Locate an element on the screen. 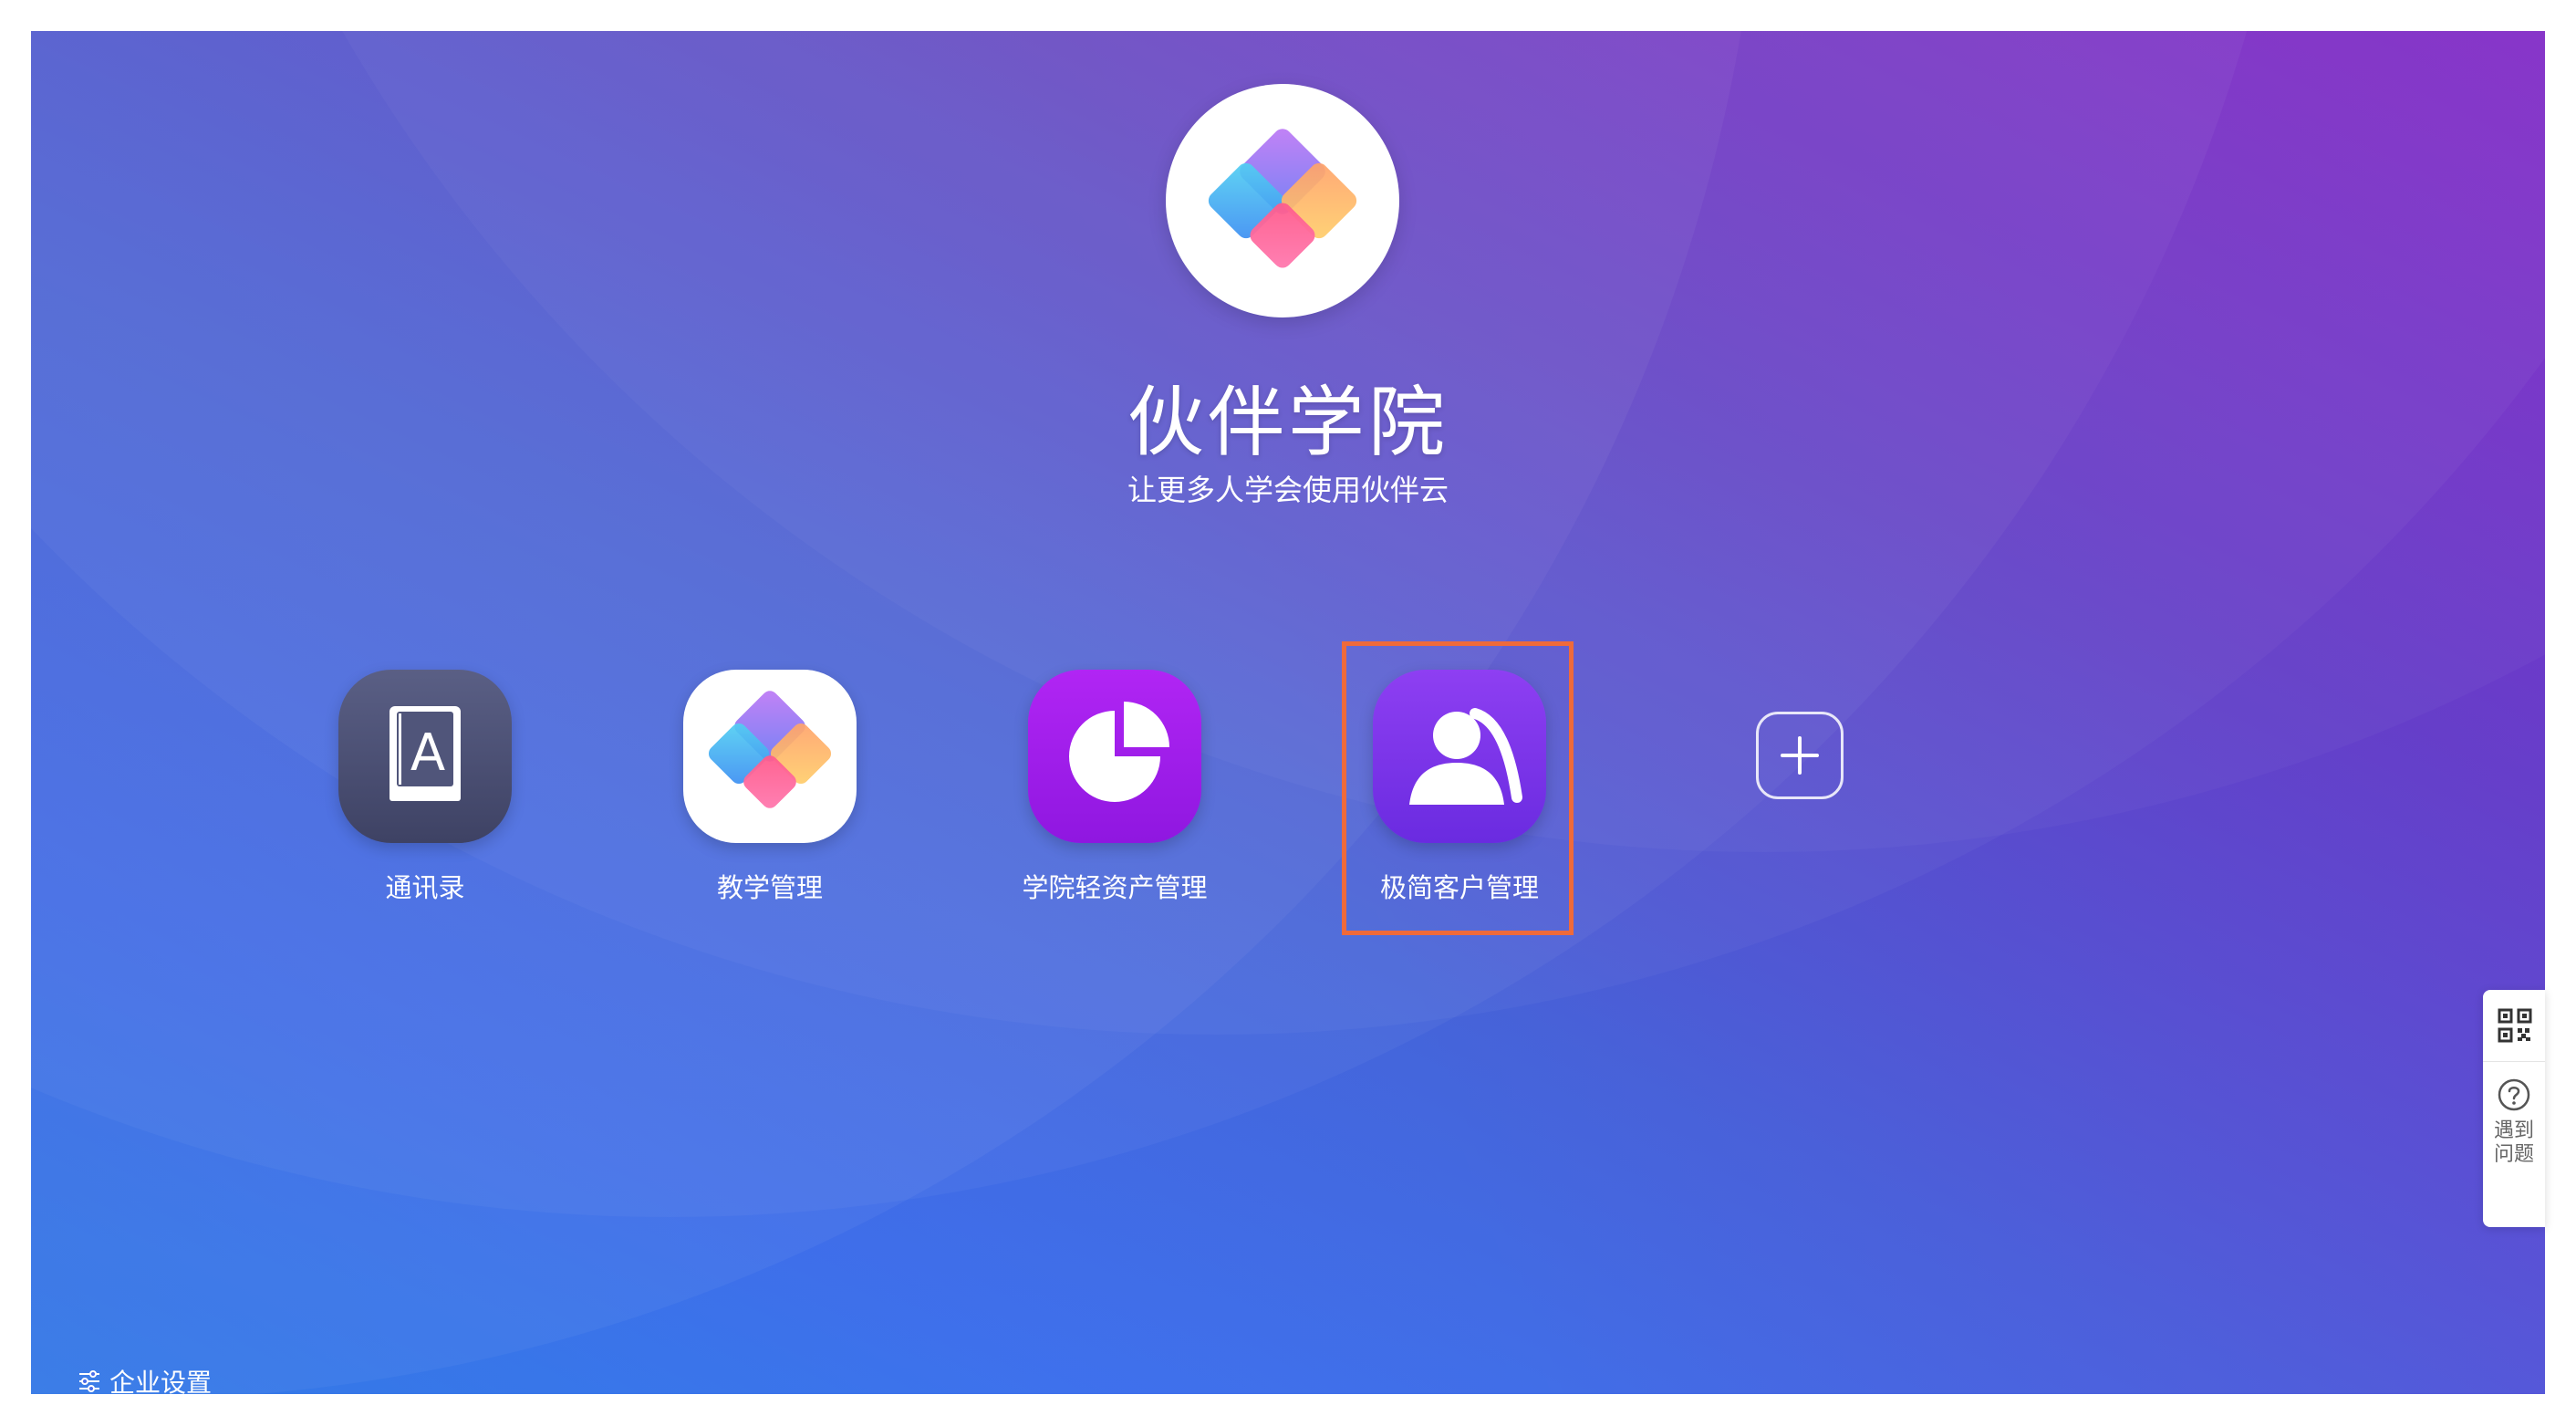 This screenshot has height=1426, width=2576. add-app-button is located at coordinates (1800, 755).